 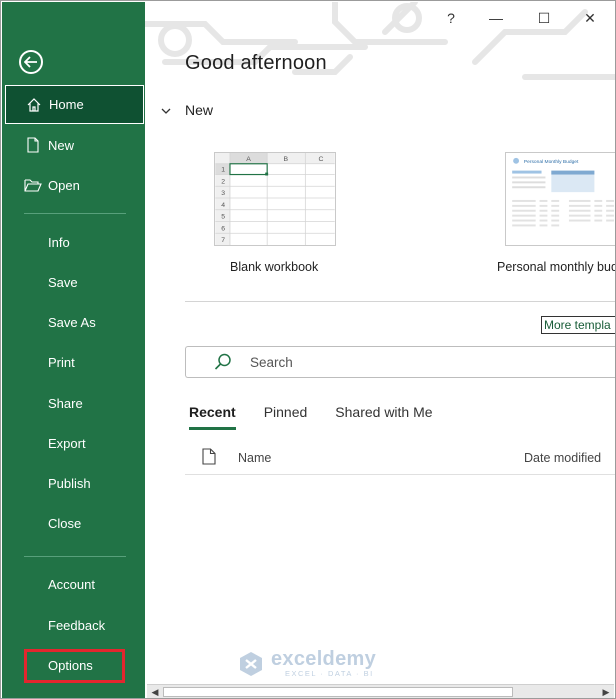 I want to click on row-header-label: 5, so click(x=223, y=217).